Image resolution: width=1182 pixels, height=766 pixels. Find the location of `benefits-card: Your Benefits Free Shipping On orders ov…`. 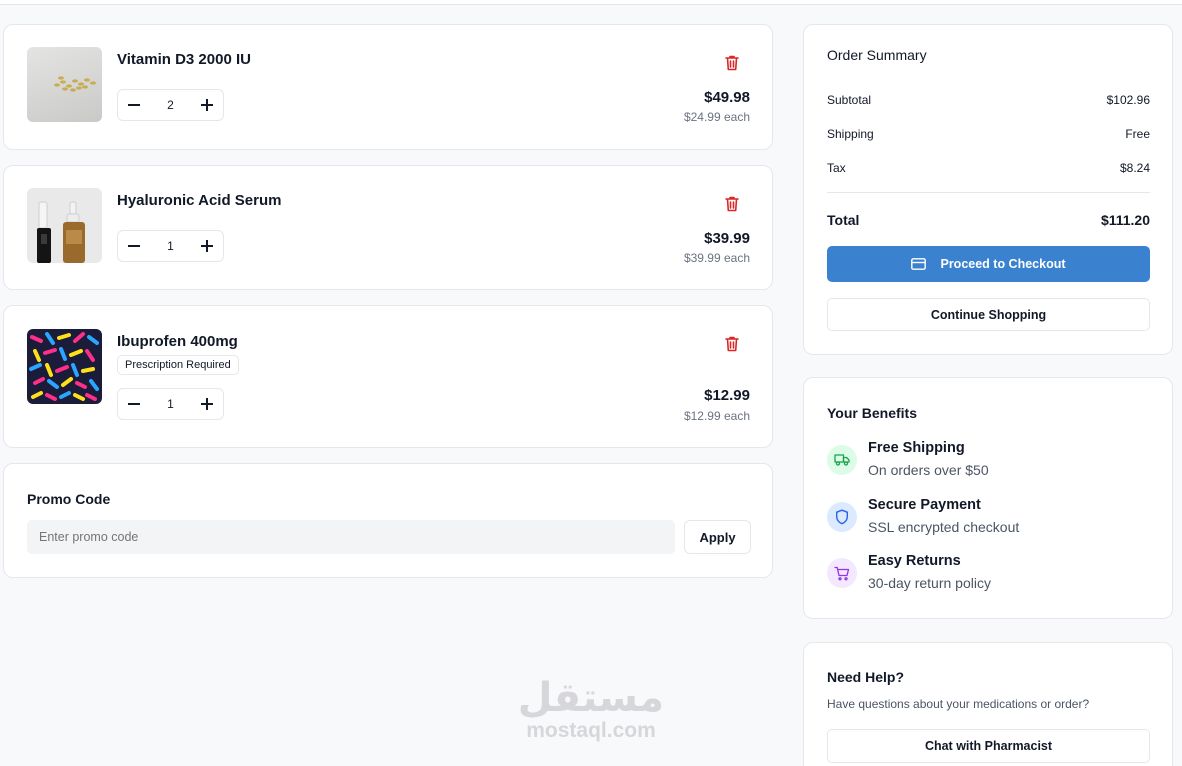

benefits-card: Your Benefits Free Shipping On orders ov… is located at coordinates (988, 498).